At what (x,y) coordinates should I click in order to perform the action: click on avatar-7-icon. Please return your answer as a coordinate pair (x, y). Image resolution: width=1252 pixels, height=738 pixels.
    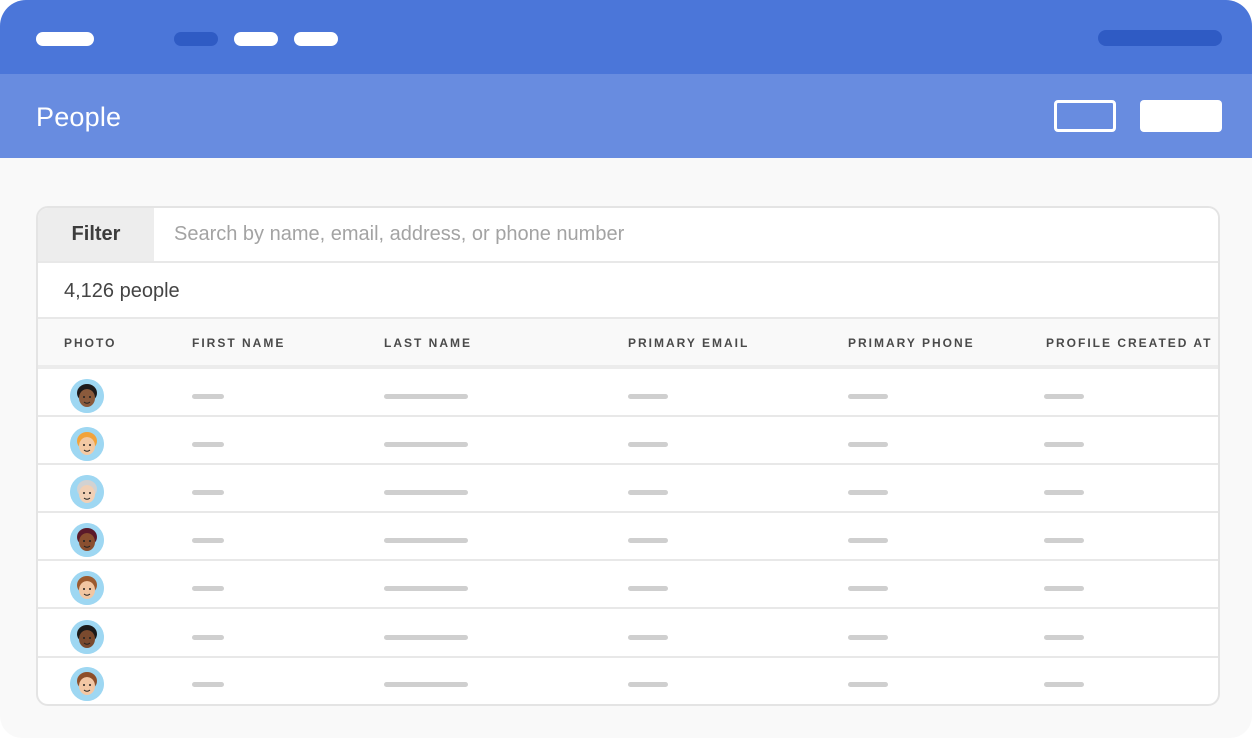
    Looking at the image, I should click on (87, 684).